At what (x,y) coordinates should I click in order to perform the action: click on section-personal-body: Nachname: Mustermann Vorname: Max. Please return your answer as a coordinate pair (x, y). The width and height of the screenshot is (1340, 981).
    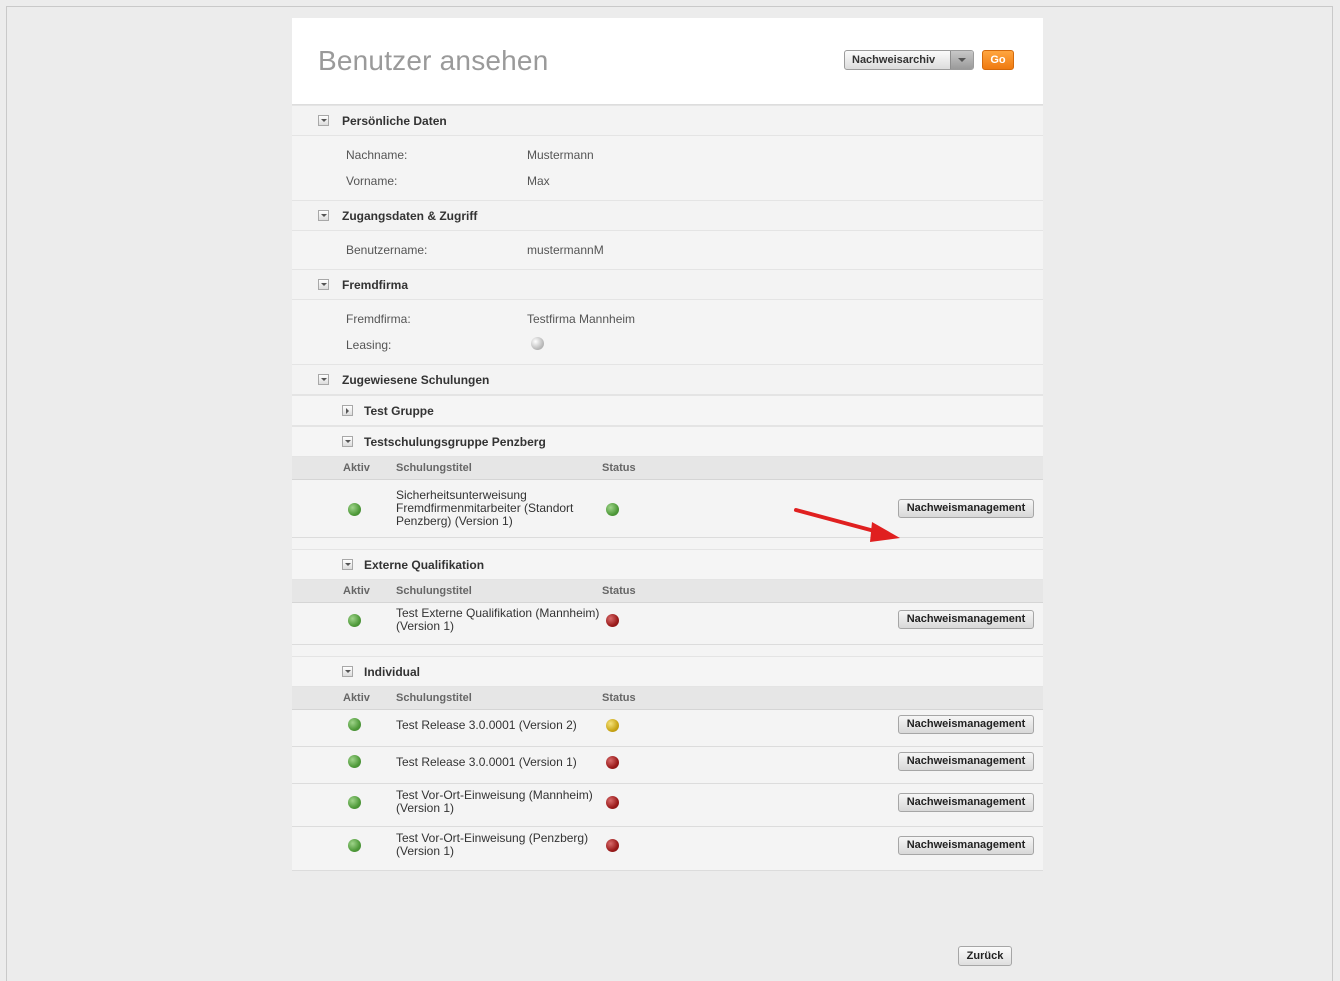
    Looking at the image, I should click on (667, 168).